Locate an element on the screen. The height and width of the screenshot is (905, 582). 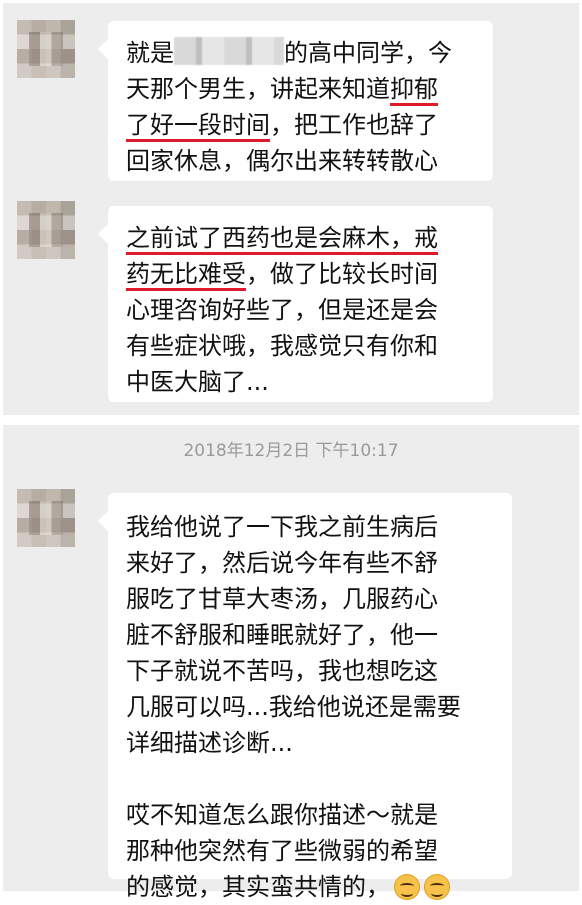
message-line: 了好一段时间，把工作也辞了 is located at coordinates (300, 125).